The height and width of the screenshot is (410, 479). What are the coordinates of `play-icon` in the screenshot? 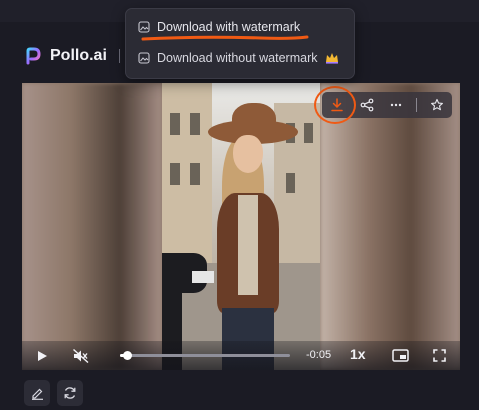 It's located at (42, 355).